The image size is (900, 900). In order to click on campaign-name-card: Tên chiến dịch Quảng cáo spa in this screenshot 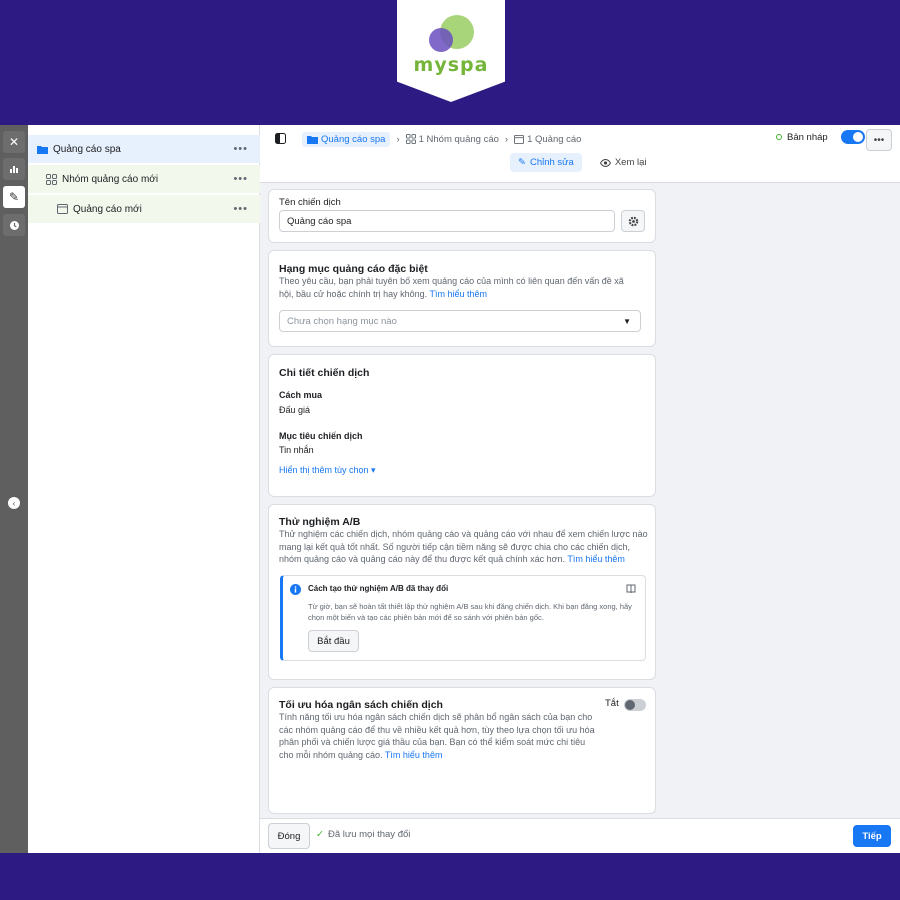, I will do `click(462, 216)`.